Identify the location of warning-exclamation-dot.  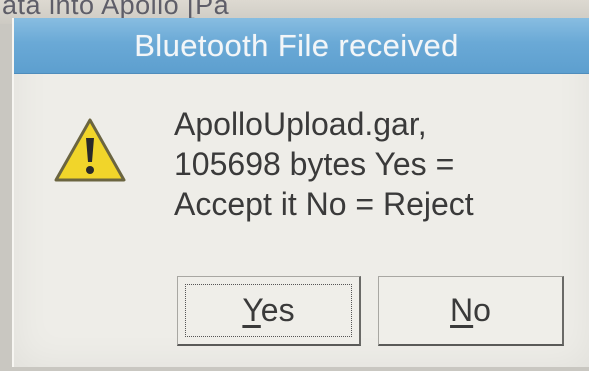
(90, 170).